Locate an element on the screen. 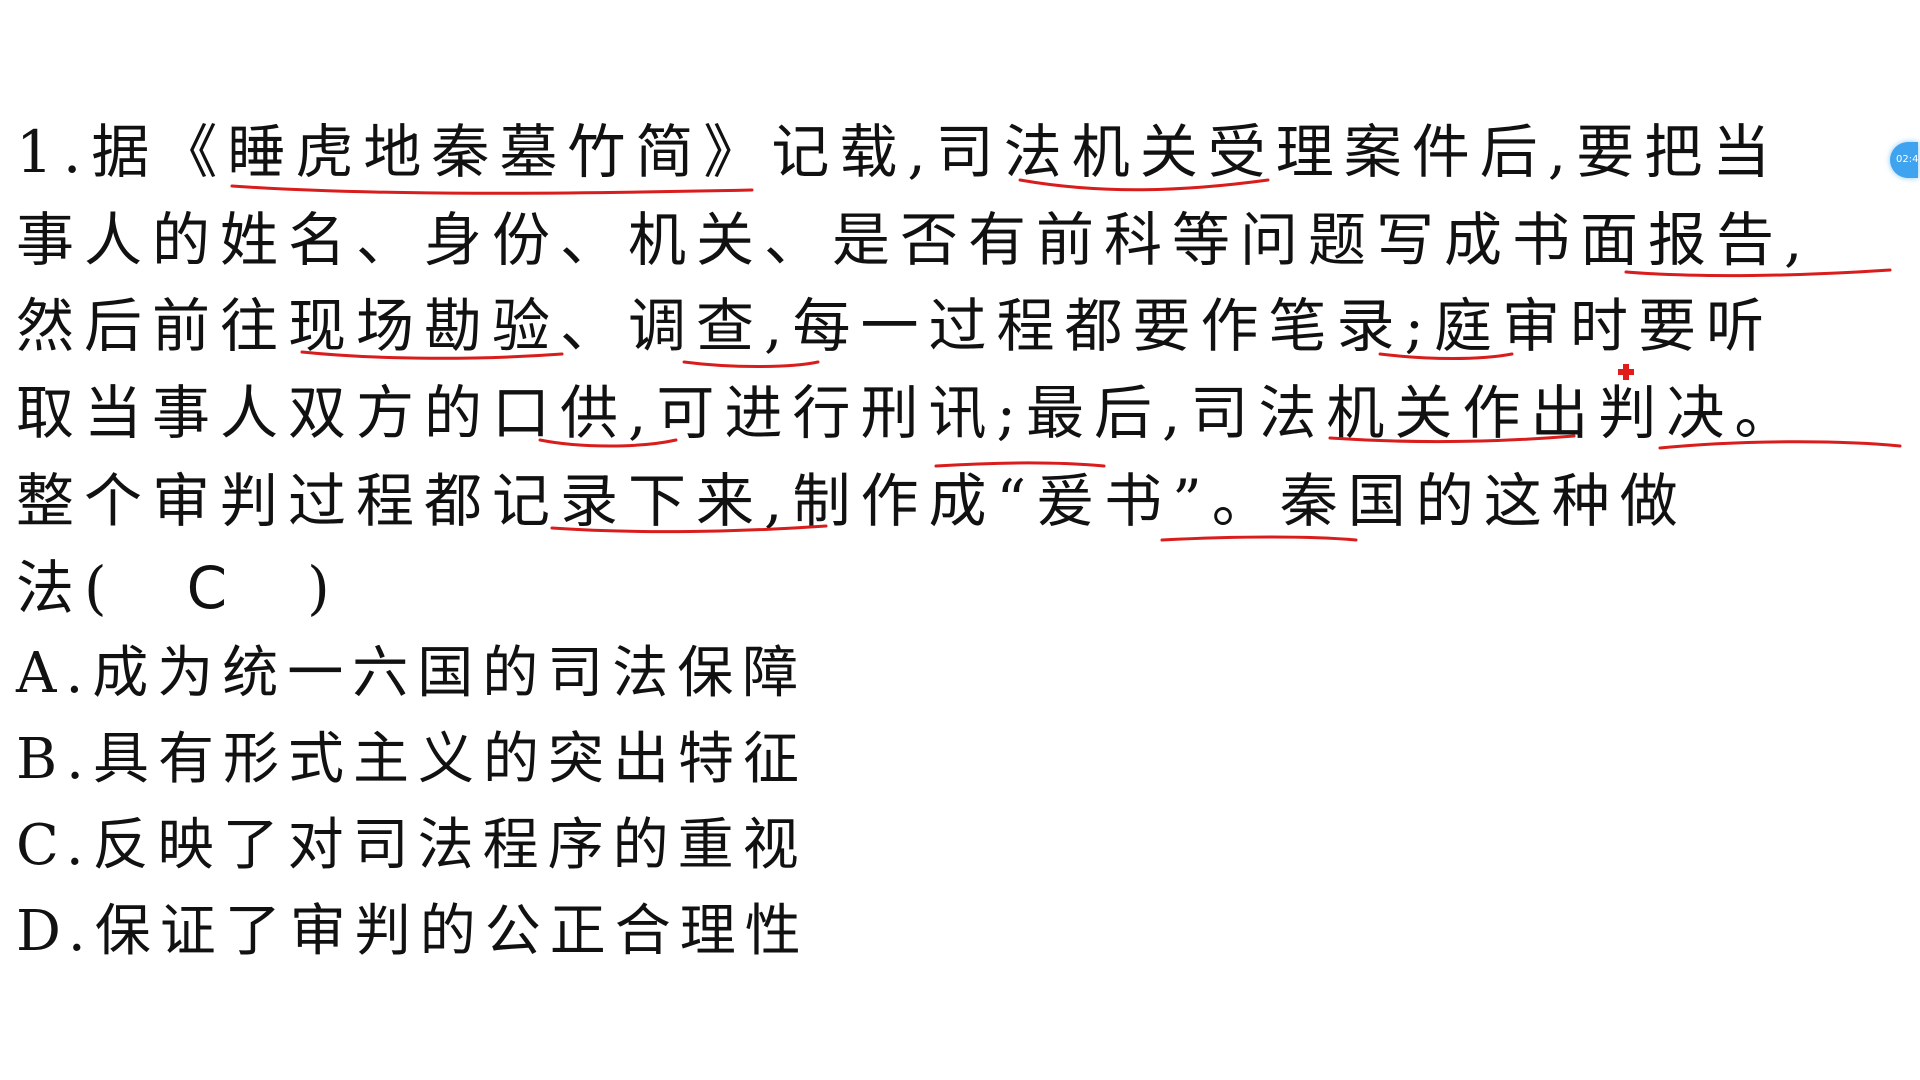 The width and height of the screenshot is (1920, 1080). option-c: C.反映了对司法程序的重视 is located at coordinates (412, 845).